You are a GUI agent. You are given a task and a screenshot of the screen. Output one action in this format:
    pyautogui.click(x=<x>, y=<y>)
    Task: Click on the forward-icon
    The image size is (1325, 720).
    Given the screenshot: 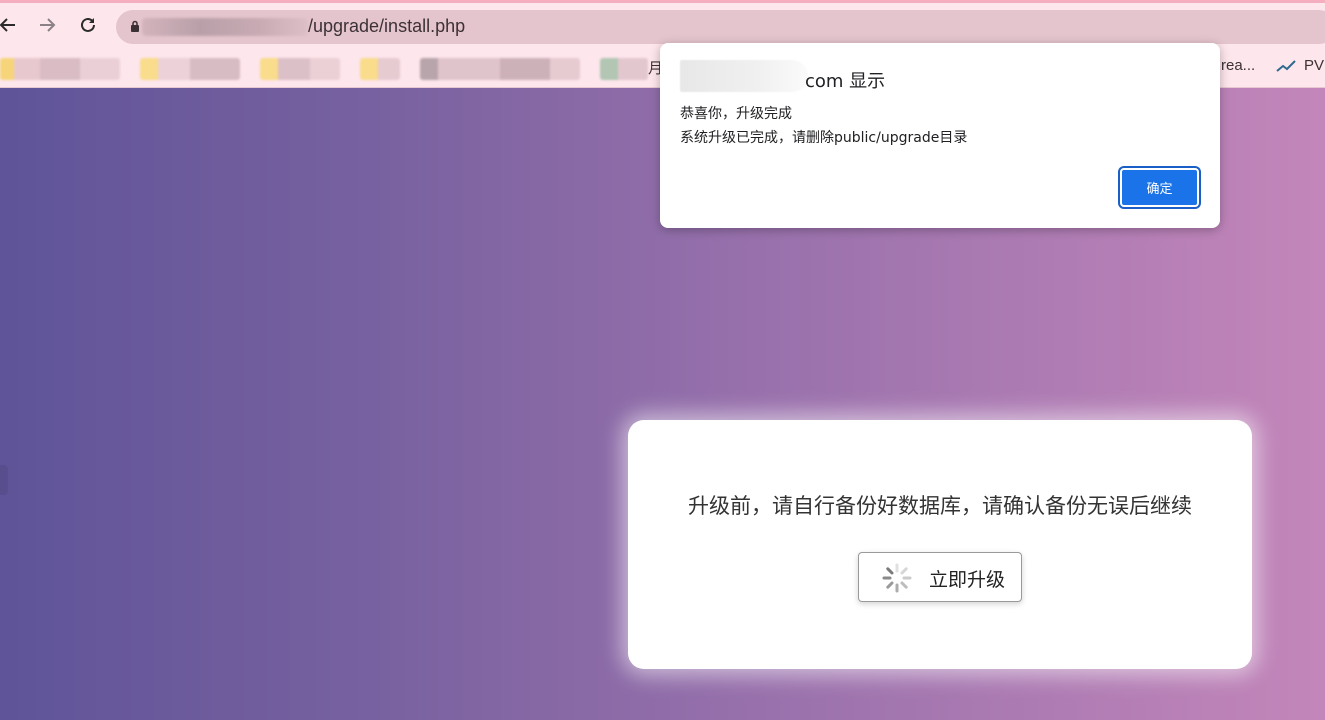 What is the action you would take?
    pyautogui.click(x=47, y=25)
    